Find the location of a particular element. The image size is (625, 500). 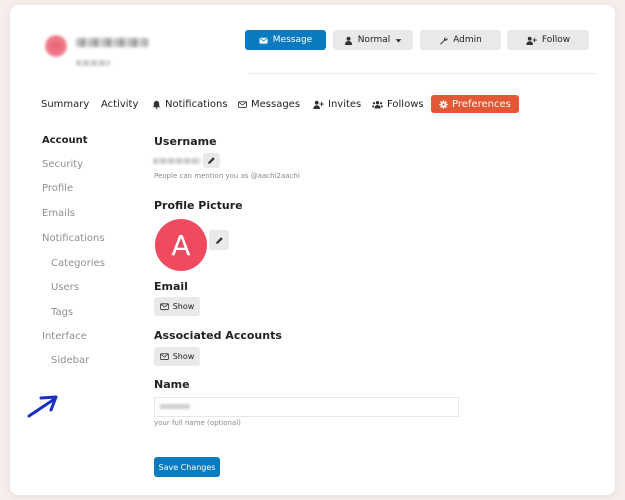

message-button-label: Message is located at coordinates (292, 40).